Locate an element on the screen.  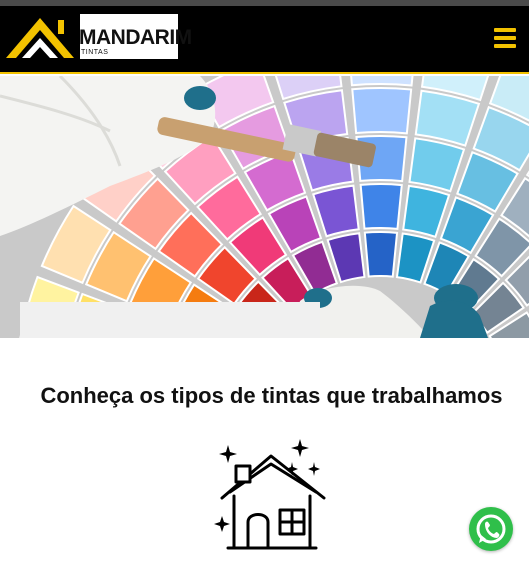
logo-name: MANDARIM is located at coordinates (135, 37).